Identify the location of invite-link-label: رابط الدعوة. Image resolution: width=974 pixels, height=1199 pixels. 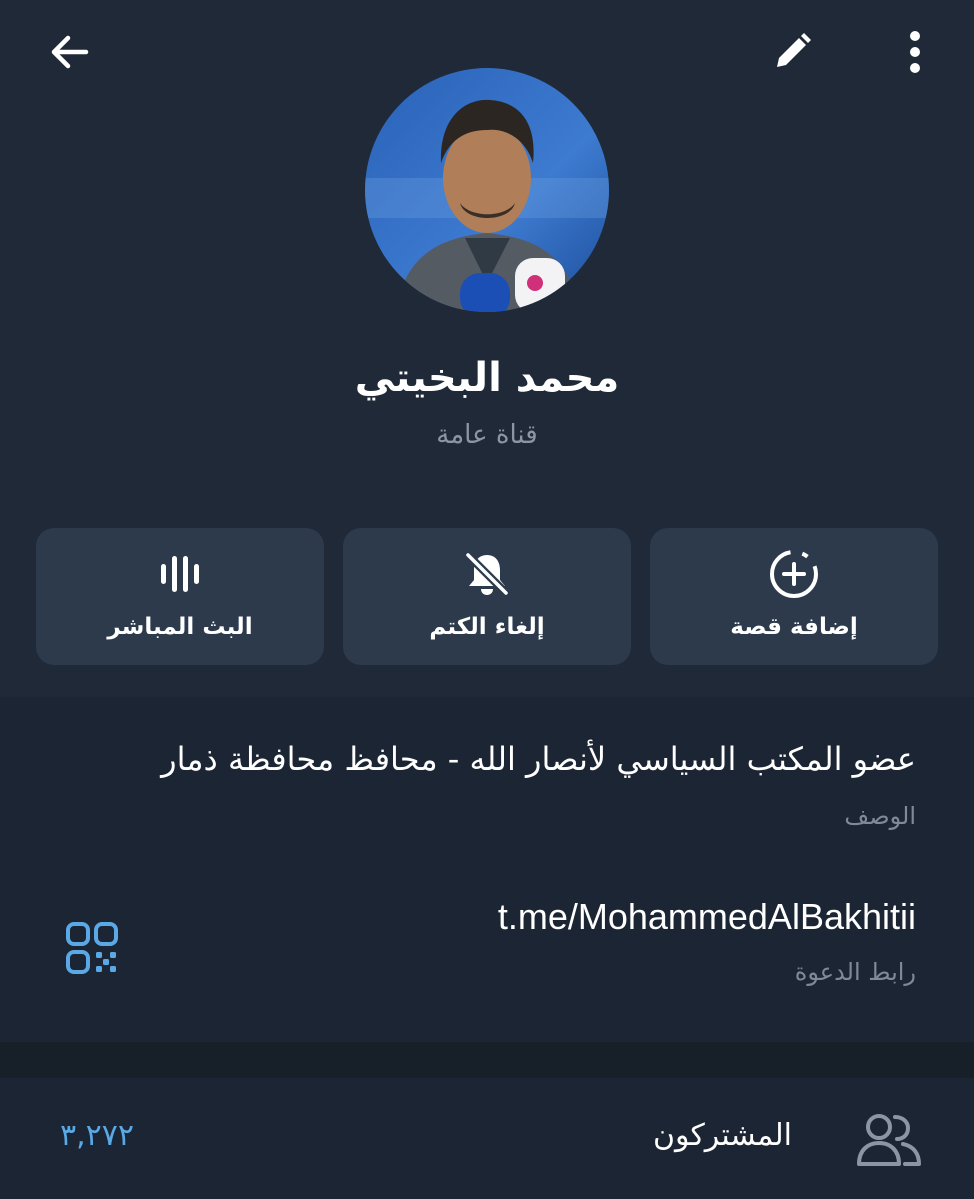
(855, 972).